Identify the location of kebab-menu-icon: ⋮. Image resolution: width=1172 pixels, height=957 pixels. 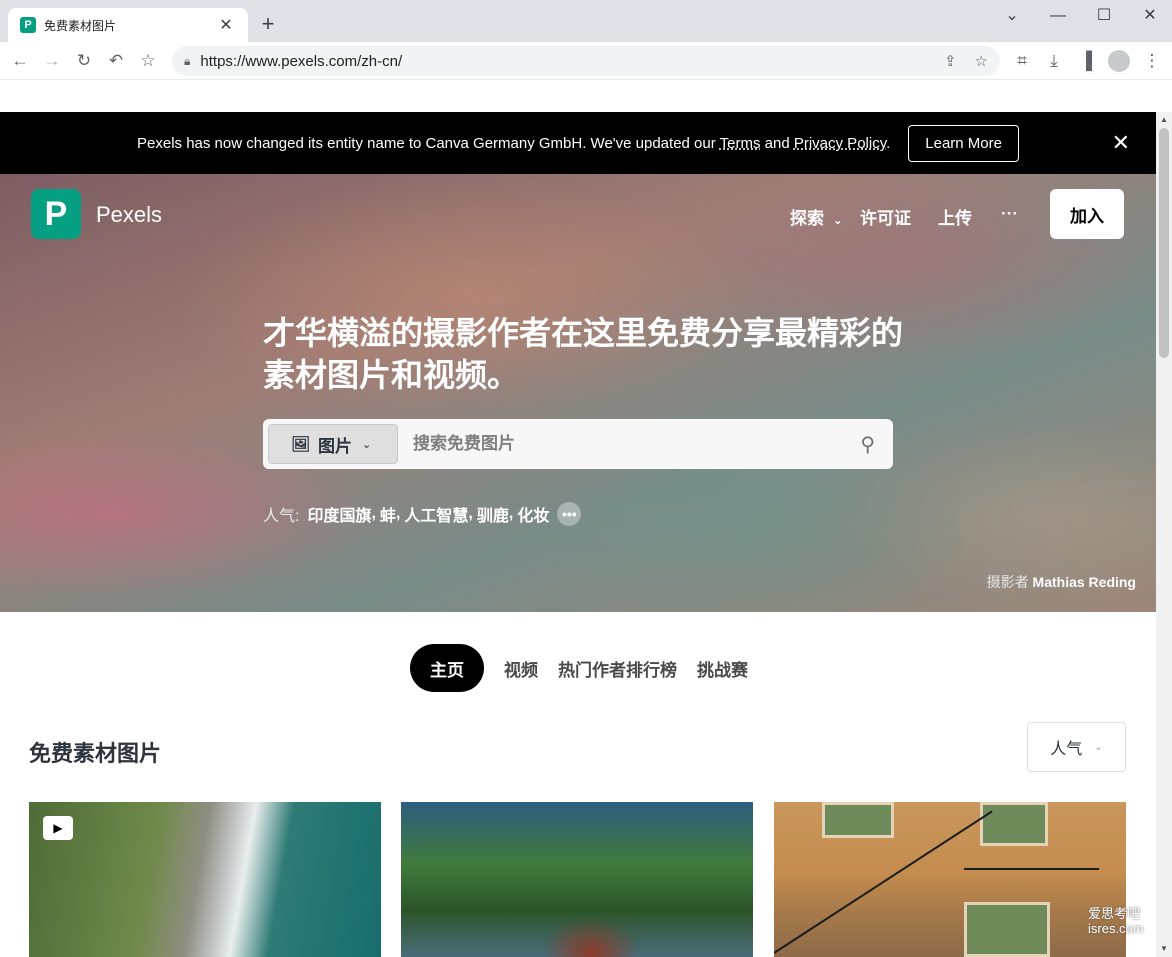
(1152, 61).